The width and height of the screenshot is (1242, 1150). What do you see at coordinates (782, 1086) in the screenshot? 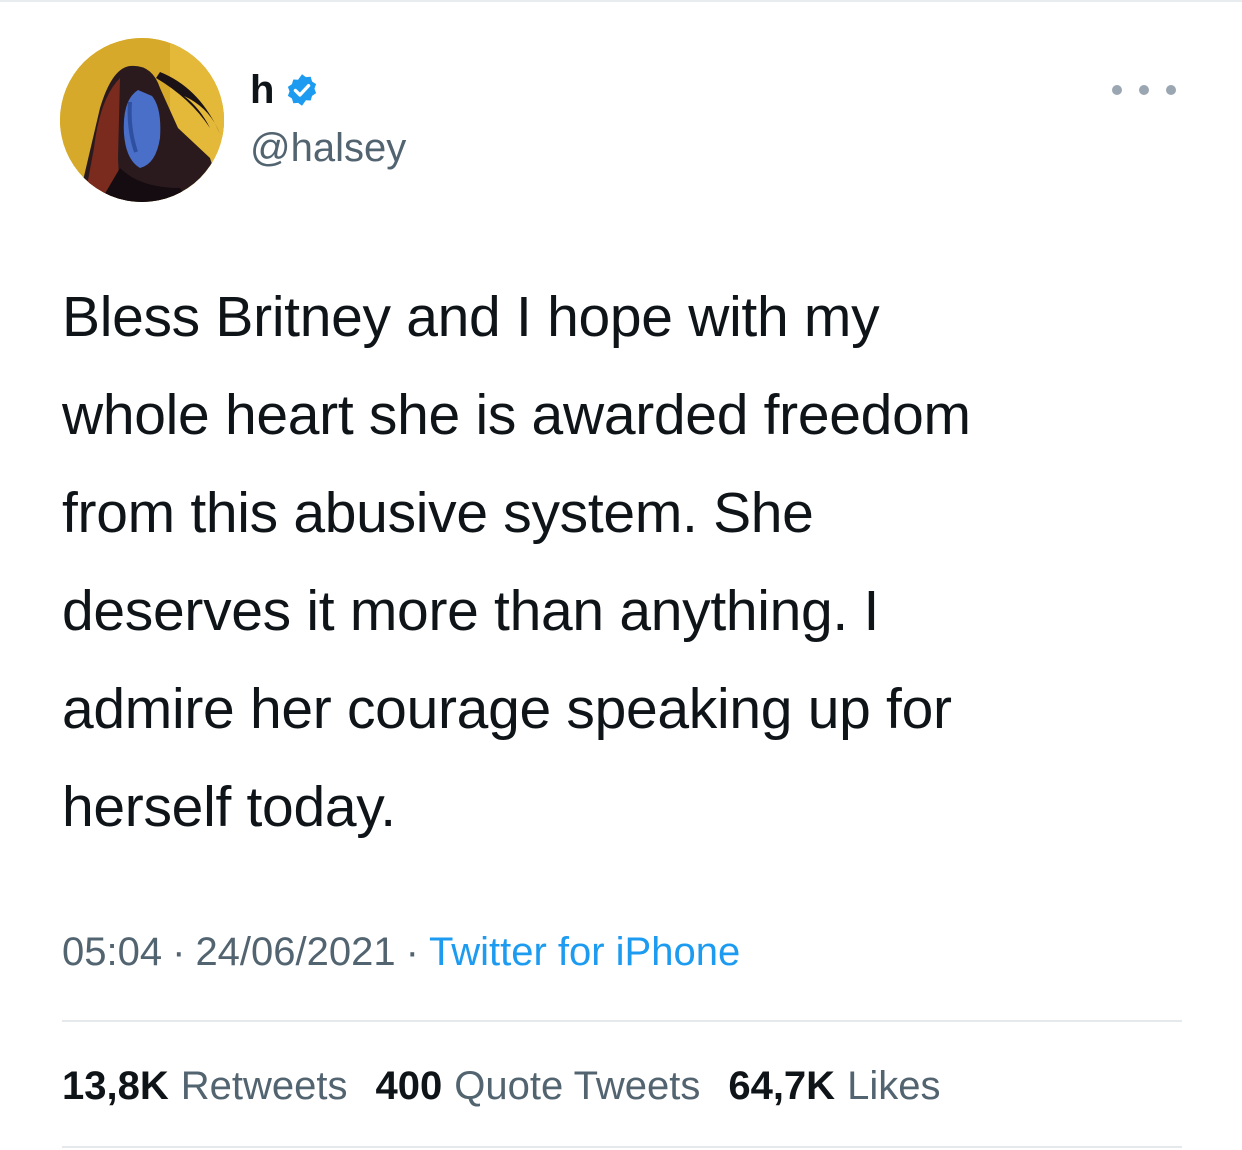
I see `likes-count: 64,7K` at bounding box center [782, 1086].